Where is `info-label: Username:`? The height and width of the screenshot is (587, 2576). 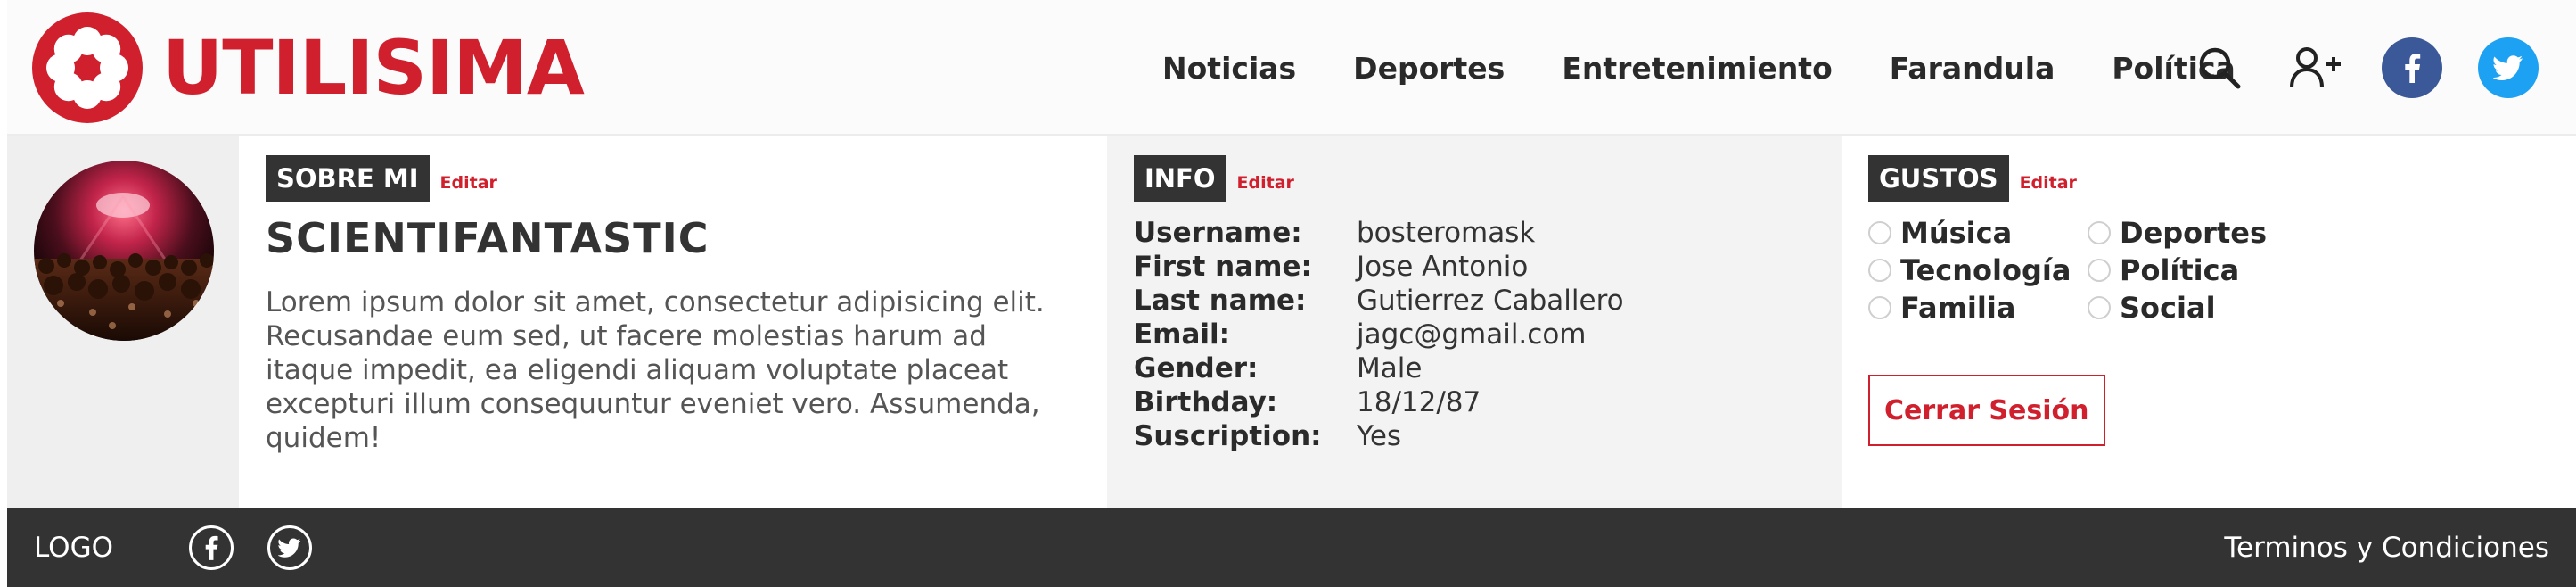
info-label: Username: is located at coordinates (1218, 233).